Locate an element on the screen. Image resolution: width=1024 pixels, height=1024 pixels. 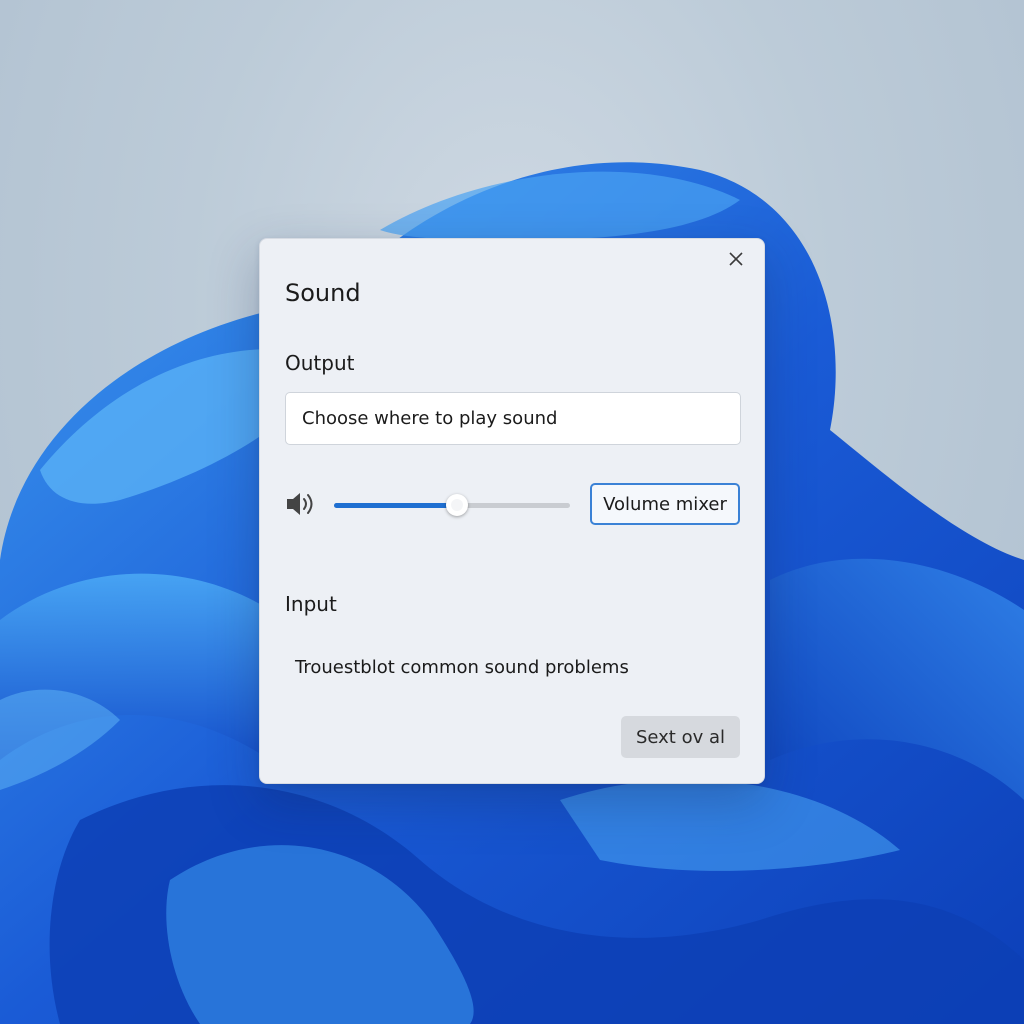
close-button is located at coordinates (736, 259).